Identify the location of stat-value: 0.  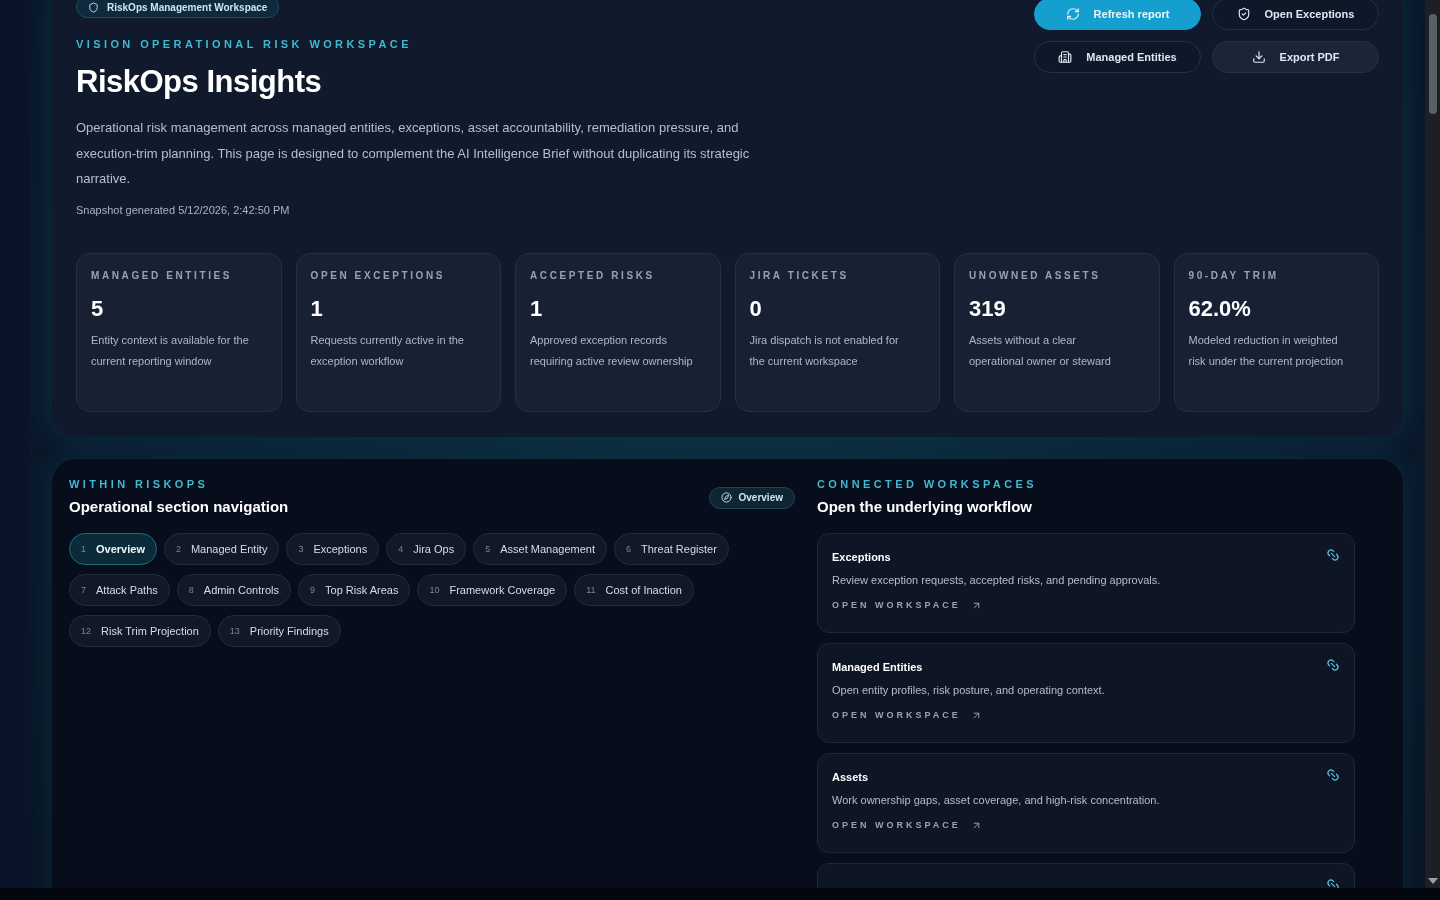
(756, 308).